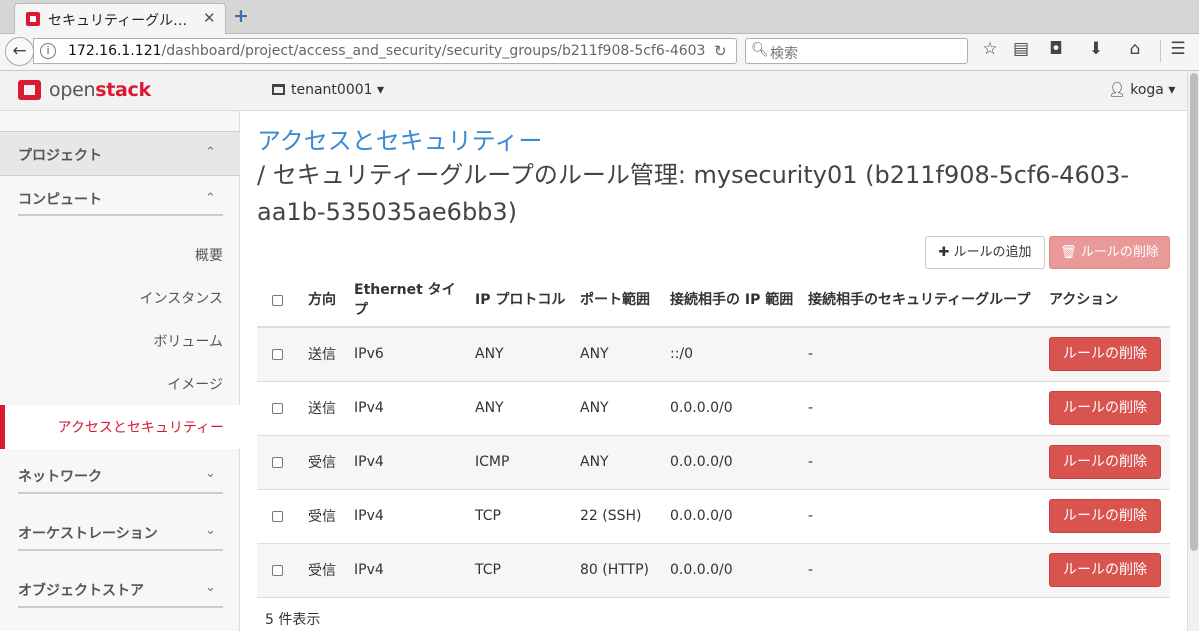 This screenshot has height=631, width=1199. What do you see at coordinates (210, 530) in the screenshot?
I see `chevron-down-icon: ⌄` at bounding box center [210, 530].